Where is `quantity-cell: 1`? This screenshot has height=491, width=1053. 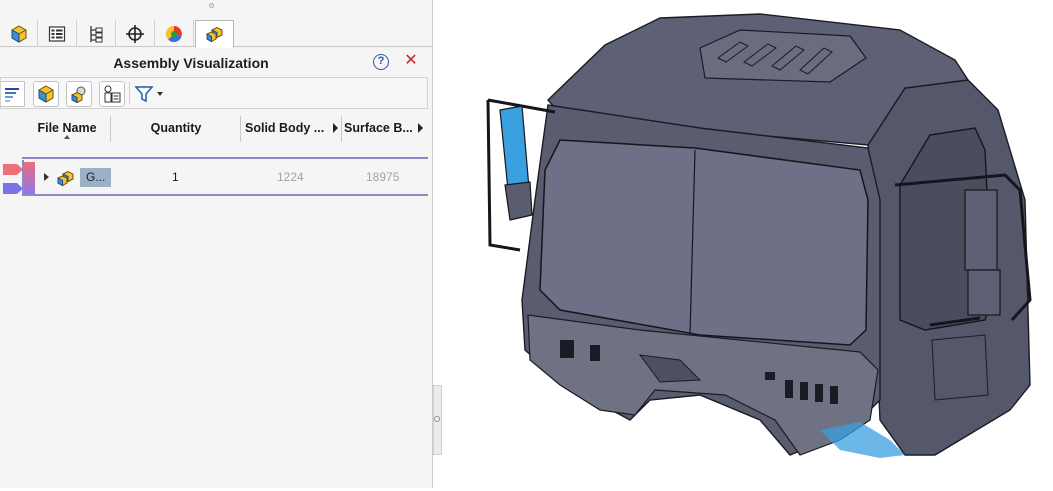
quantity-cell: 1 is located at coordinates (175, 177).